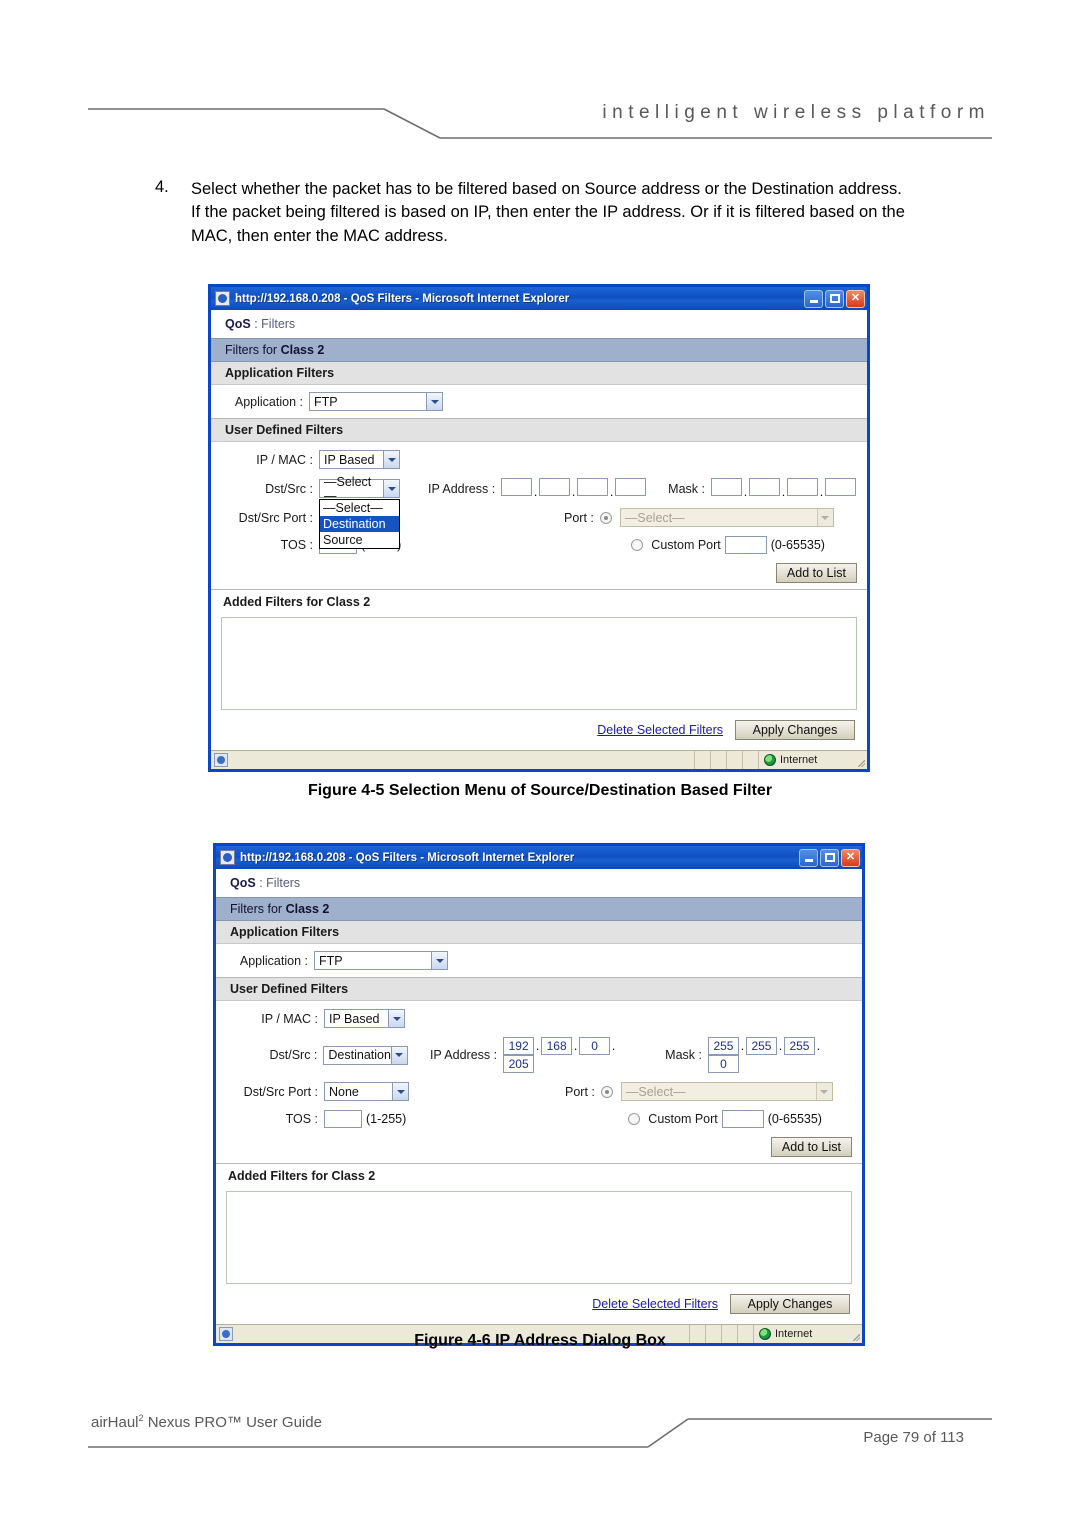 The width and height of the screenshot is (1080, 1528). What do you see at coordinates (275, 517) in the screenshot?
I see `dstsrc-port-label: Dst/Src Port :` at bounding box center [275, 517].